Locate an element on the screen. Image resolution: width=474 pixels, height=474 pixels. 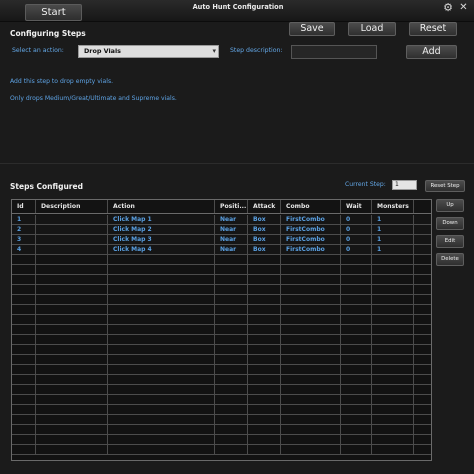
cell-attack: Box is located at coordinates (264, 249).